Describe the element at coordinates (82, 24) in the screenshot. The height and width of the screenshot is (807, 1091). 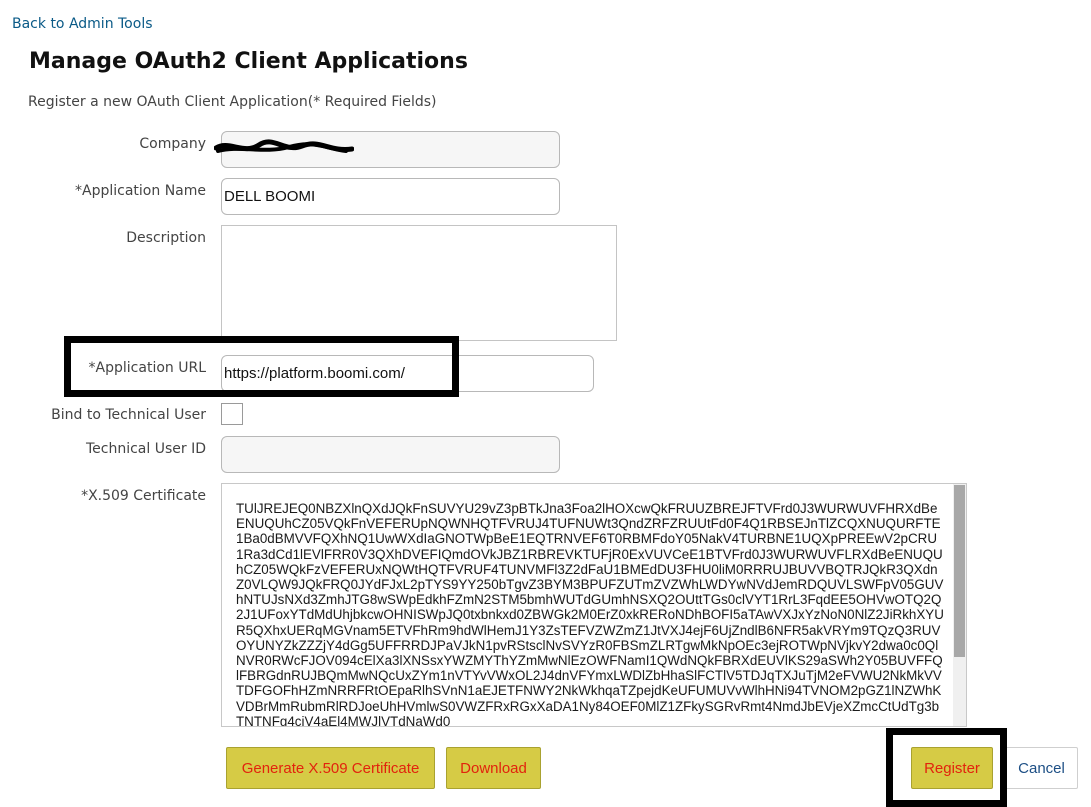
I see `back-to-admin-tools-link: Back to Admin Tools` at that location.